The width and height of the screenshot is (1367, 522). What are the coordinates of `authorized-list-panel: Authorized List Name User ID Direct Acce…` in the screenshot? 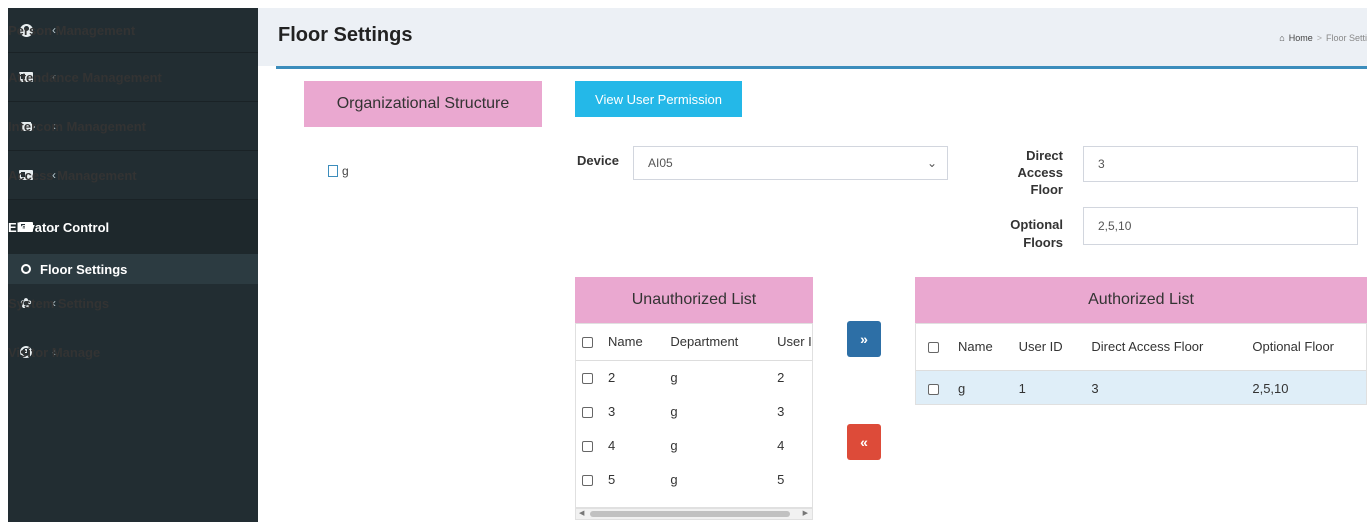 It's located at (1141, 342).